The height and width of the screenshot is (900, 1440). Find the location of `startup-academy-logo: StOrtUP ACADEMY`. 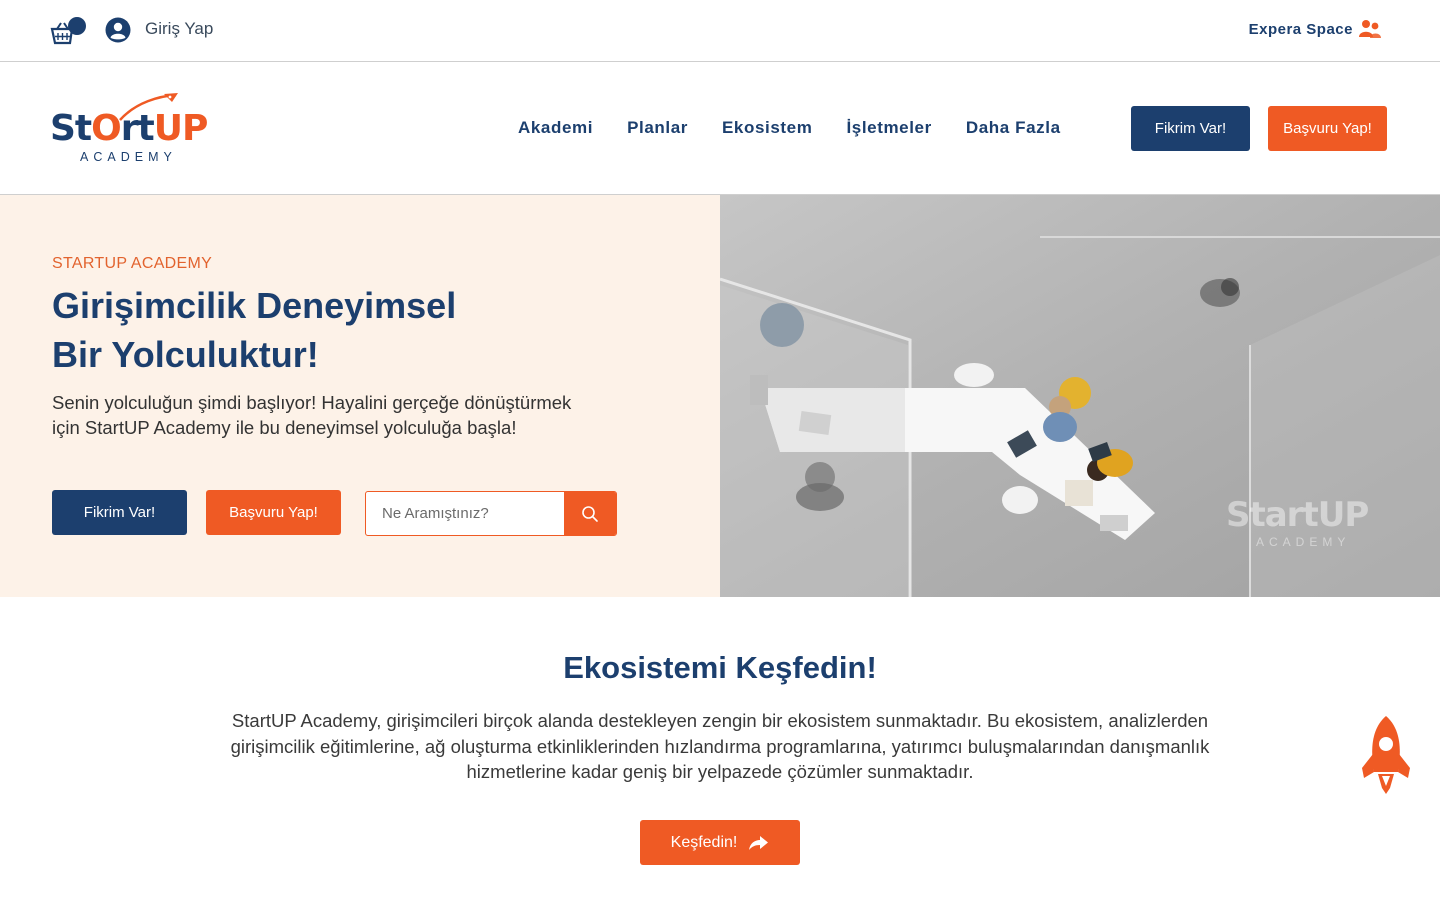

startup-academy-logo: StOrtUP ACADEMY is located at coordinates (133, 130).